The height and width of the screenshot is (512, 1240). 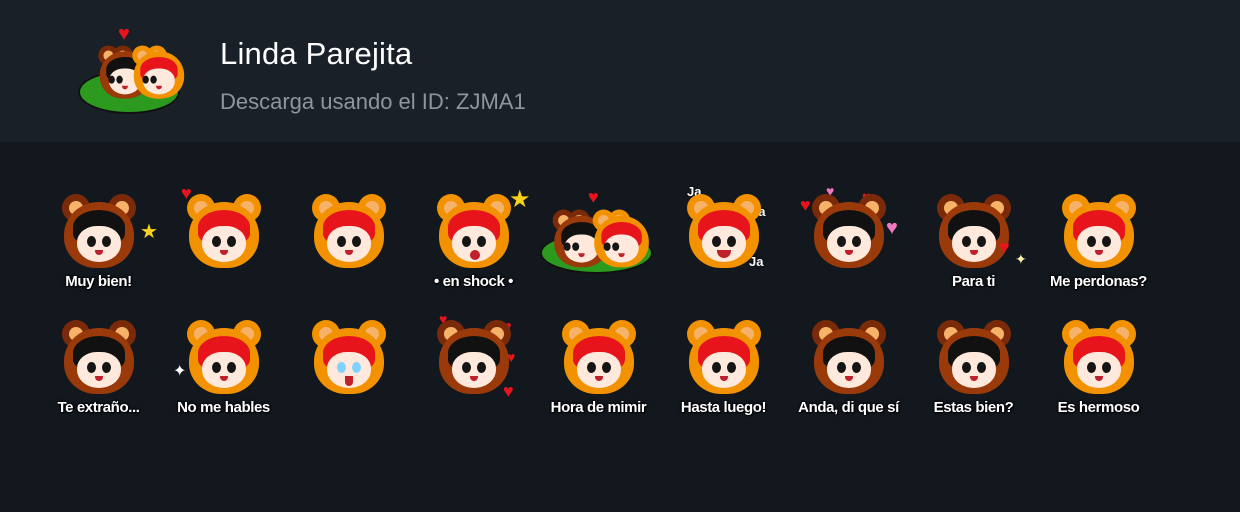 I want to click on sticker-caption: Para ti, so click(x=973, y=281).